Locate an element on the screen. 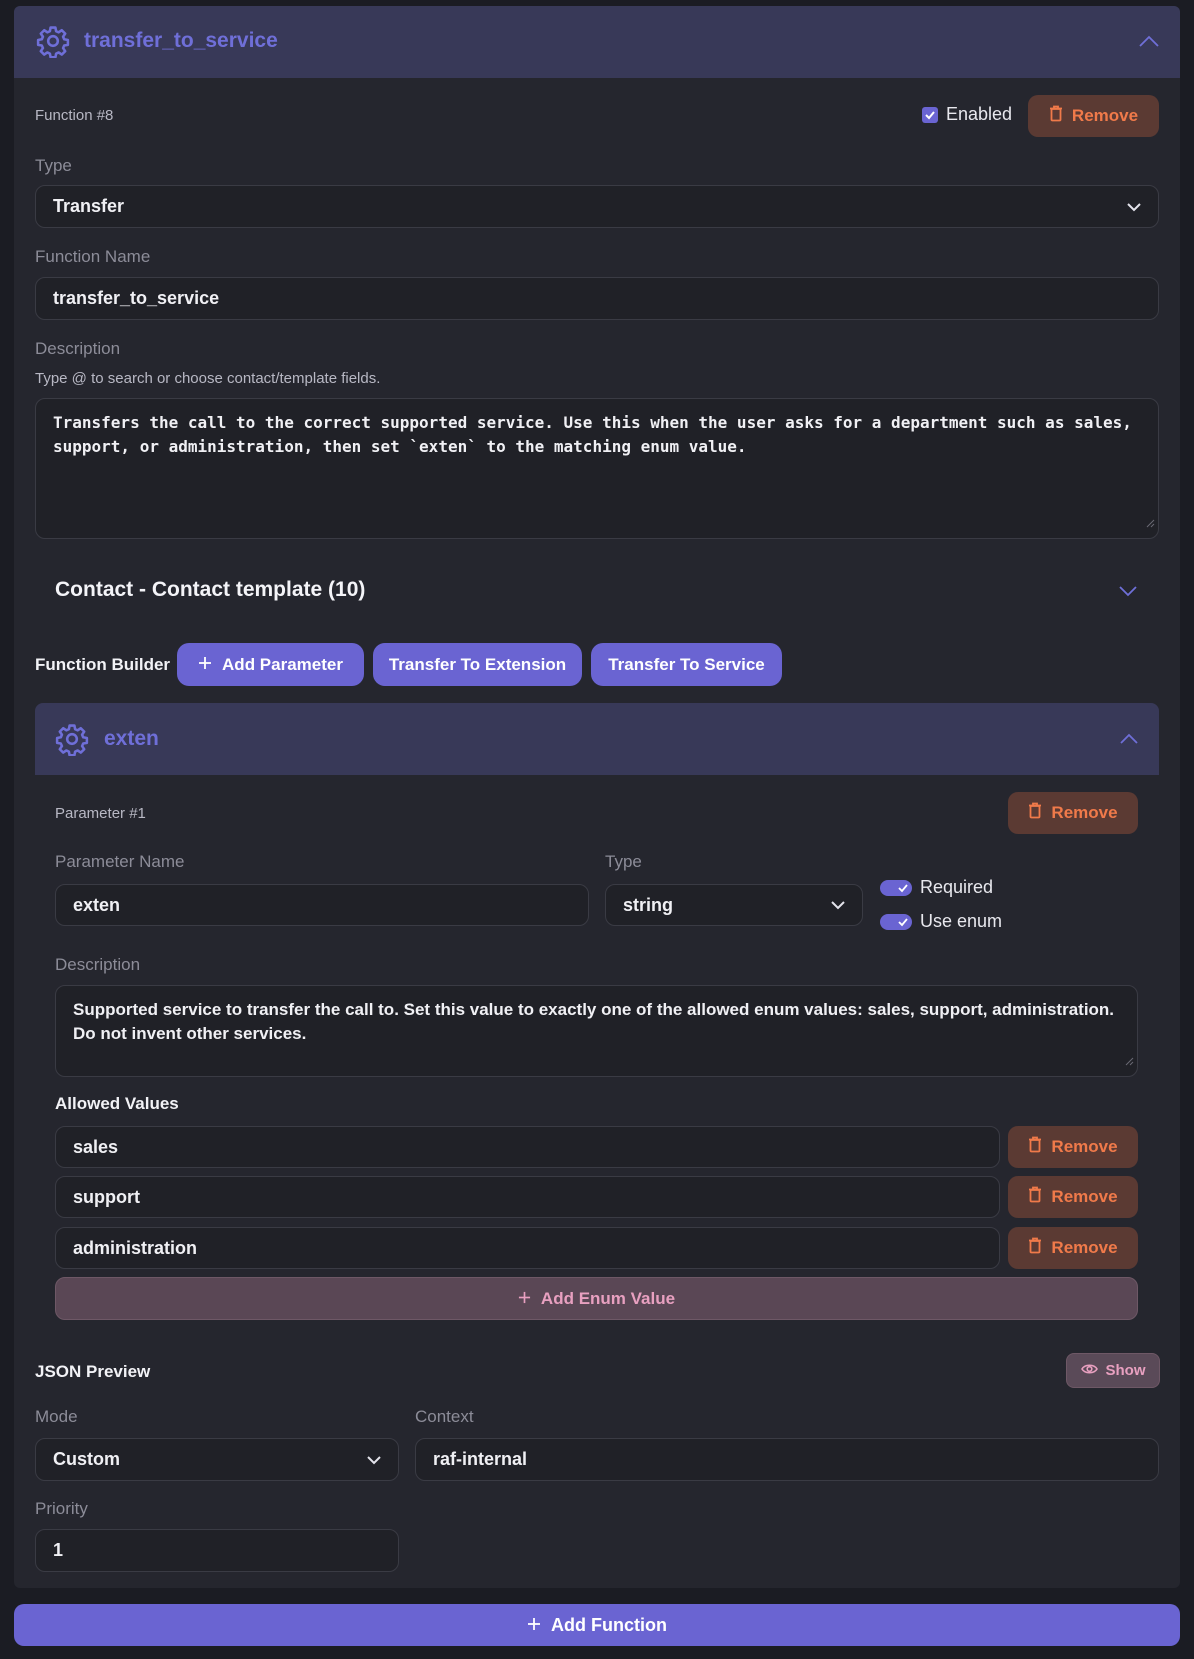  json-preview-label: JSON Preview is located at coordinates (93, 1371).